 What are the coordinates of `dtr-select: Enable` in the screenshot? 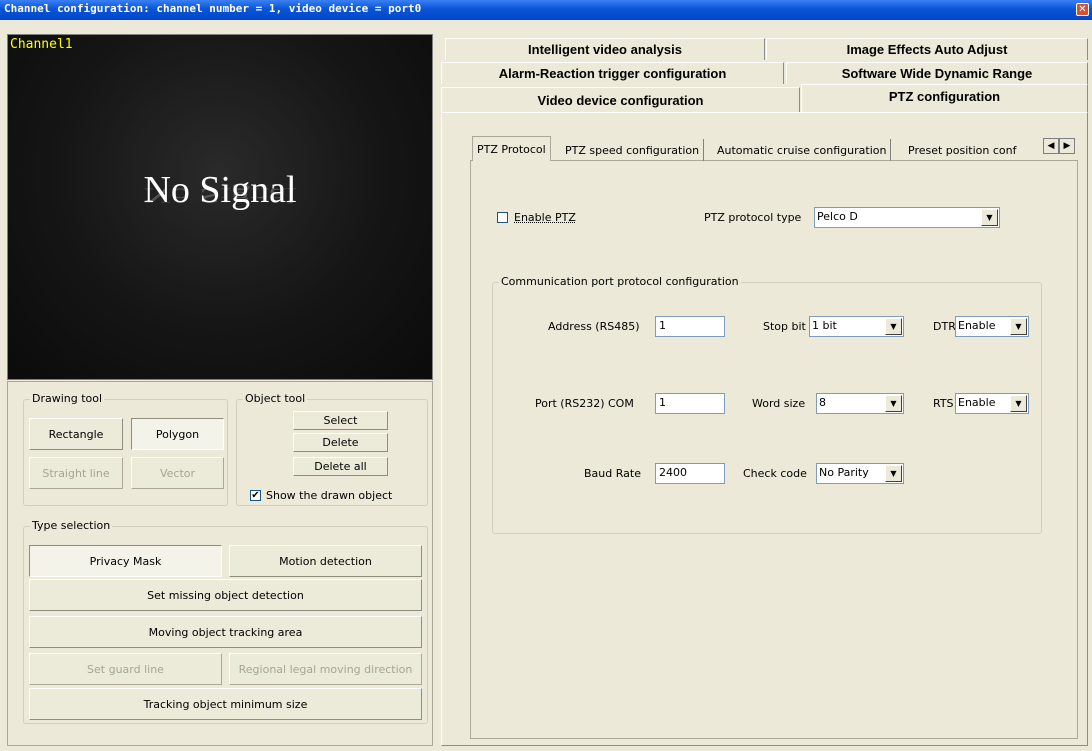 It's located at (992, 326).